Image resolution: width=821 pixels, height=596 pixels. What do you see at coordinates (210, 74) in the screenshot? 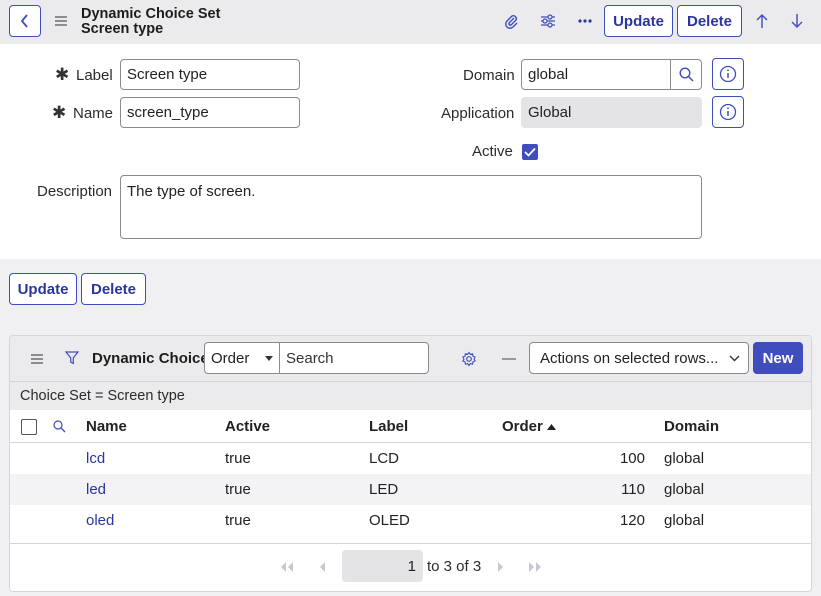
I see `label-input: Screen type` at bounding box center [210, 74].